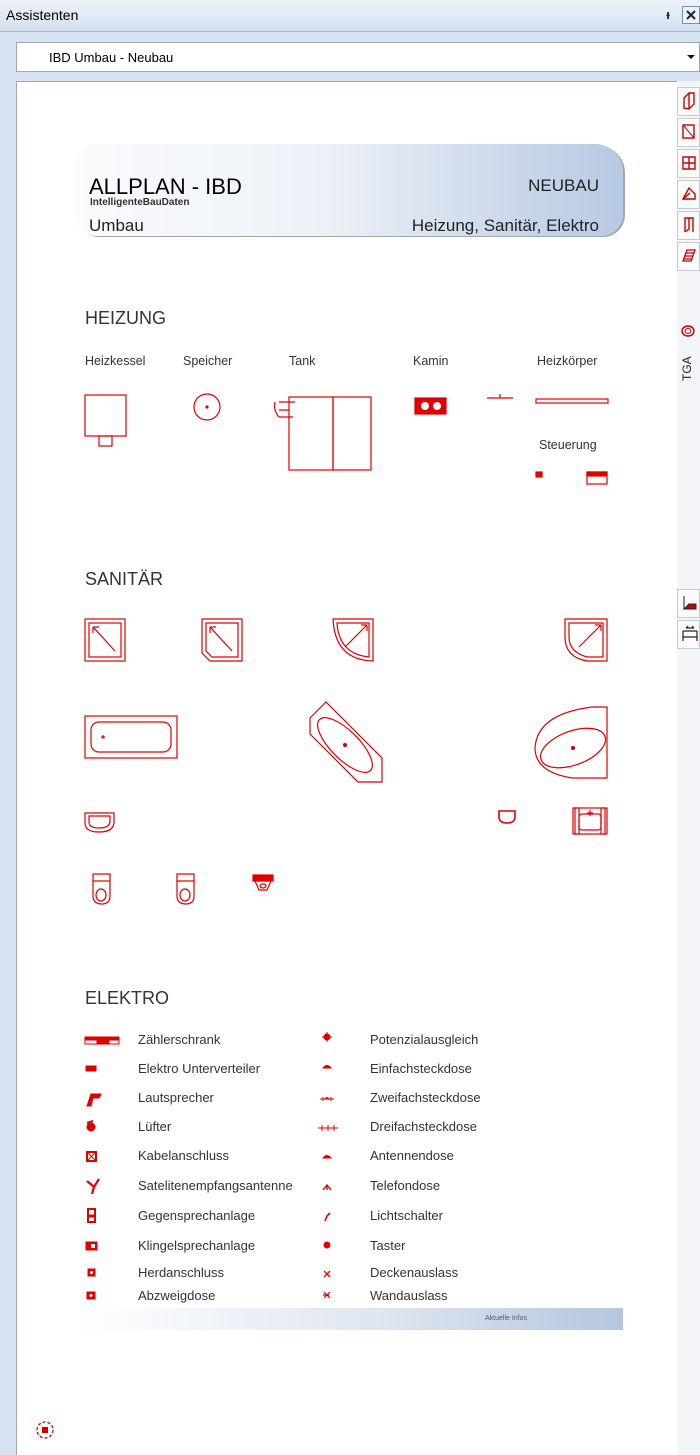 The width and height of the screenshot is (700, 1455). I want to click on badewanne-symbol, so click(131, 737).